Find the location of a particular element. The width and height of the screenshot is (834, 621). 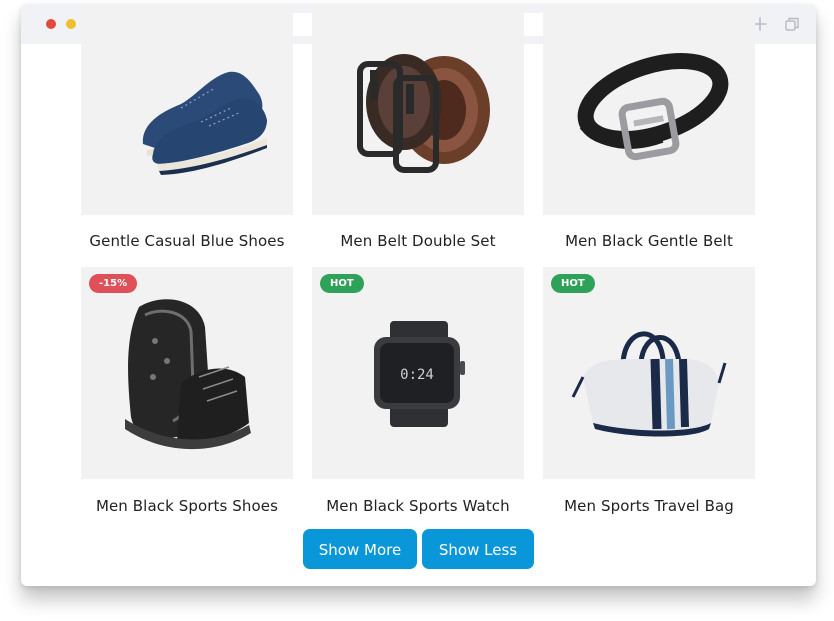

product-name: Men Black Sports Shoes is located at coordinates (187, 506).